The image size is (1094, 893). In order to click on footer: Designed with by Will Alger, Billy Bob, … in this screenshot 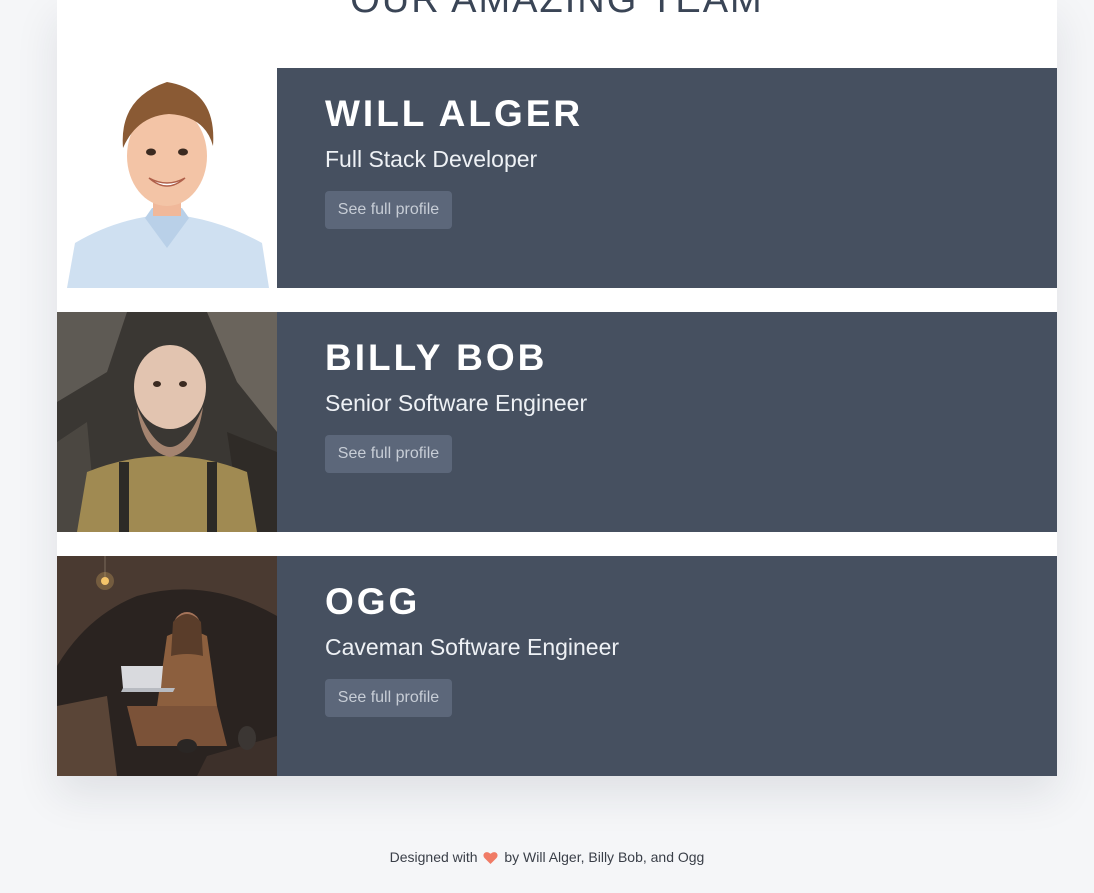, I will do `click(547, 858)`.